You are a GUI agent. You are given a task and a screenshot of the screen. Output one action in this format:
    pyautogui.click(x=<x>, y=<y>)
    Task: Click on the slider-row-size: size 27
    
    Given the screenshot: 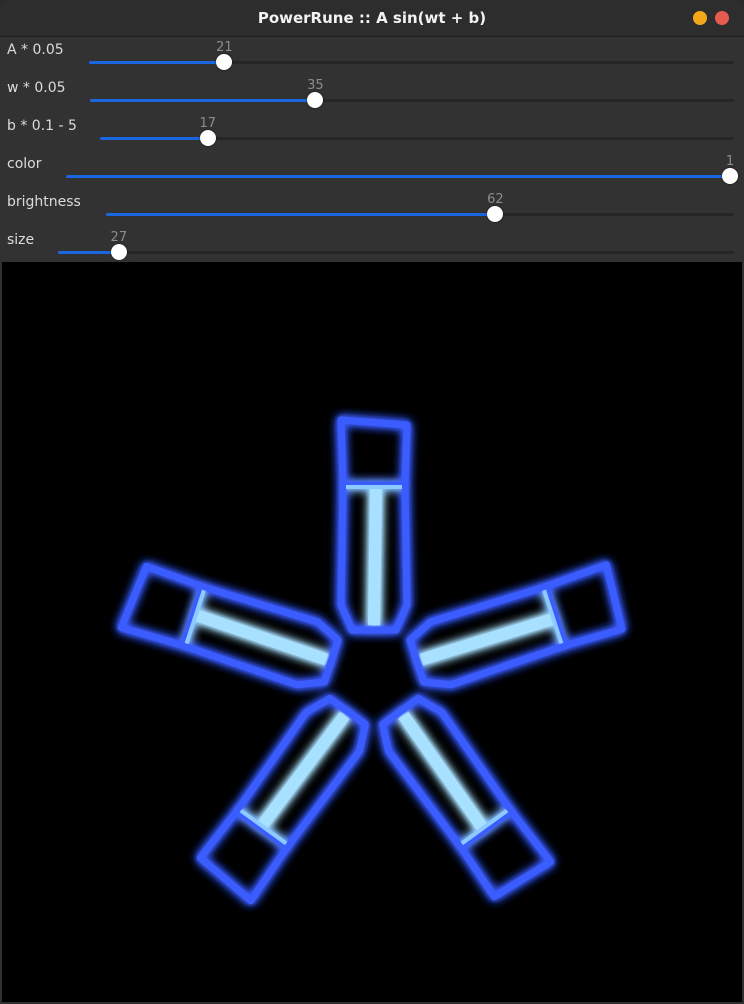 What is the action you would take?
    pyautogui.click(x=372, y=246)
    